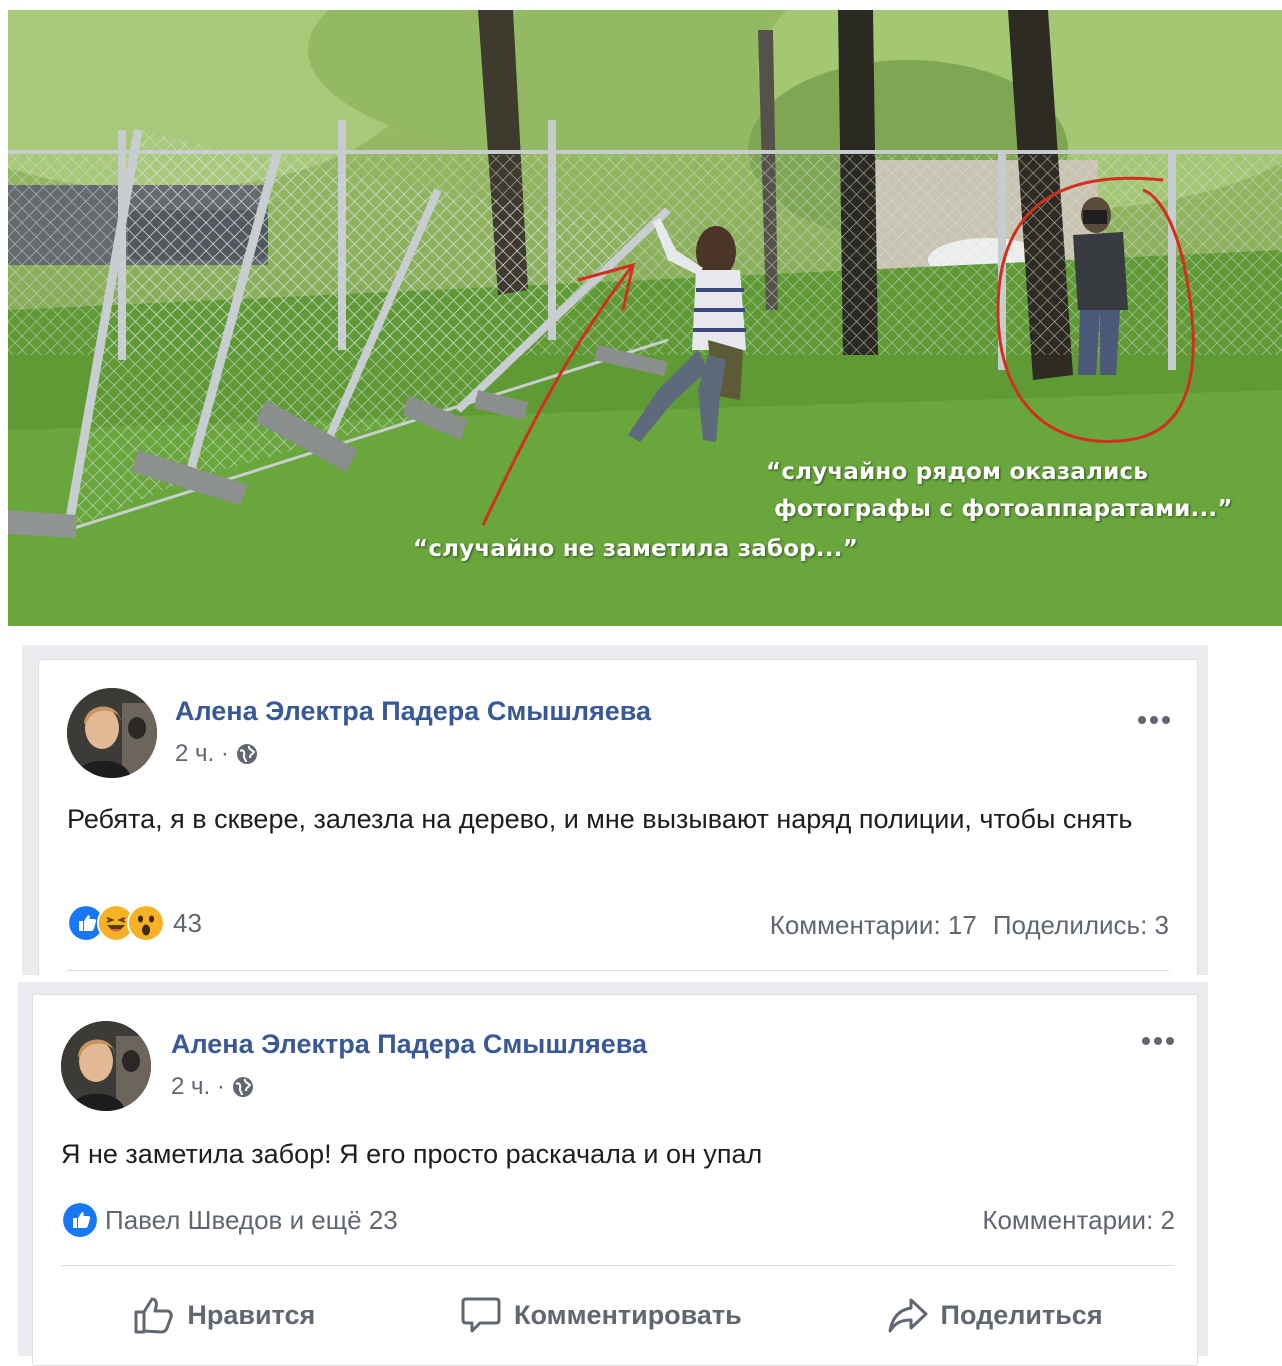 The height and width of the screenshot is (1366, 1282). What do you see at coordinates (908, 1315) in the screenshot?
I see `share-icon` at bounding box center [908, 1315].